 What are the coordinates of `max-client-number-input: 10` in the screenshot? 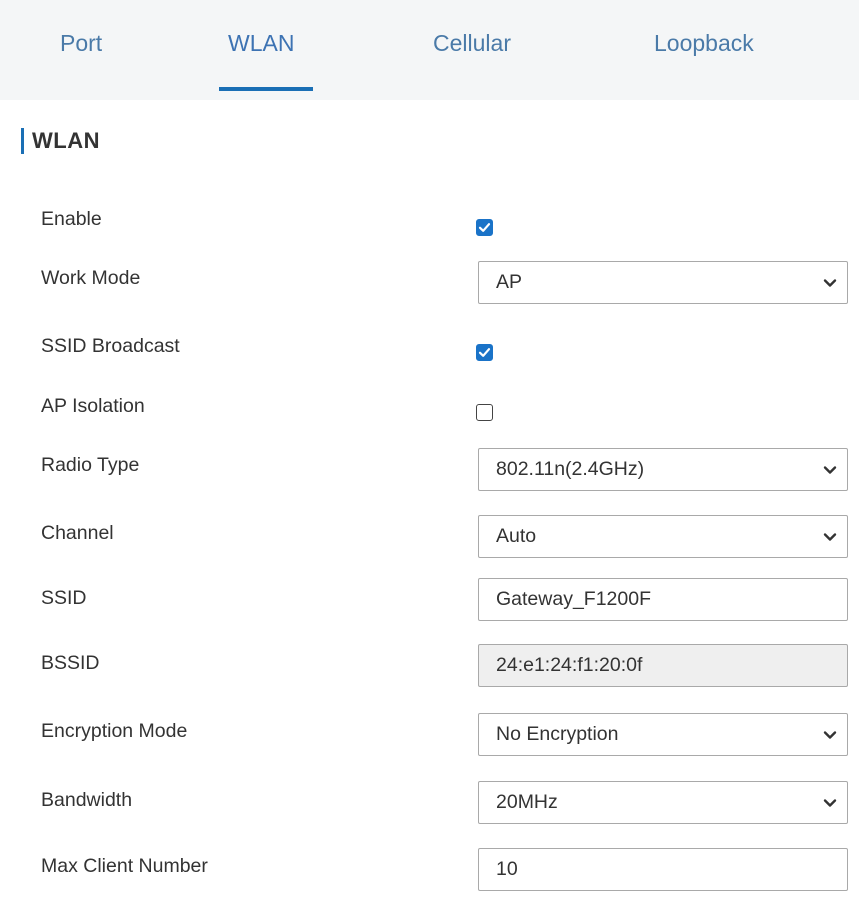 It's located at (663, 869).